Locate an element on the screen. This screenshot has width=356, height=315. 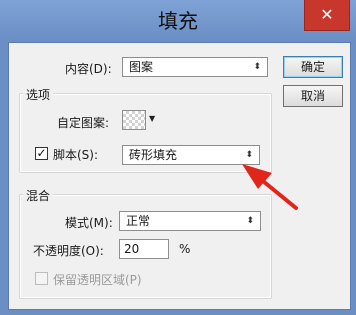
ok-button: 确定 is located at coordinates (313, 67).